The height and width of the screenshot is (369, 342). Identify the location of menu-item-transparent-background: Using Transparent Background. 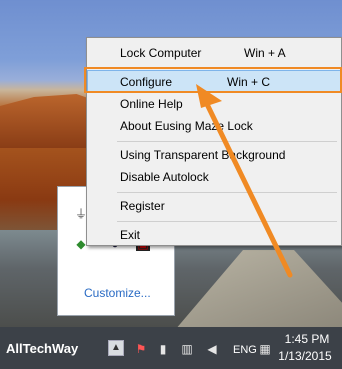
(214, 155).